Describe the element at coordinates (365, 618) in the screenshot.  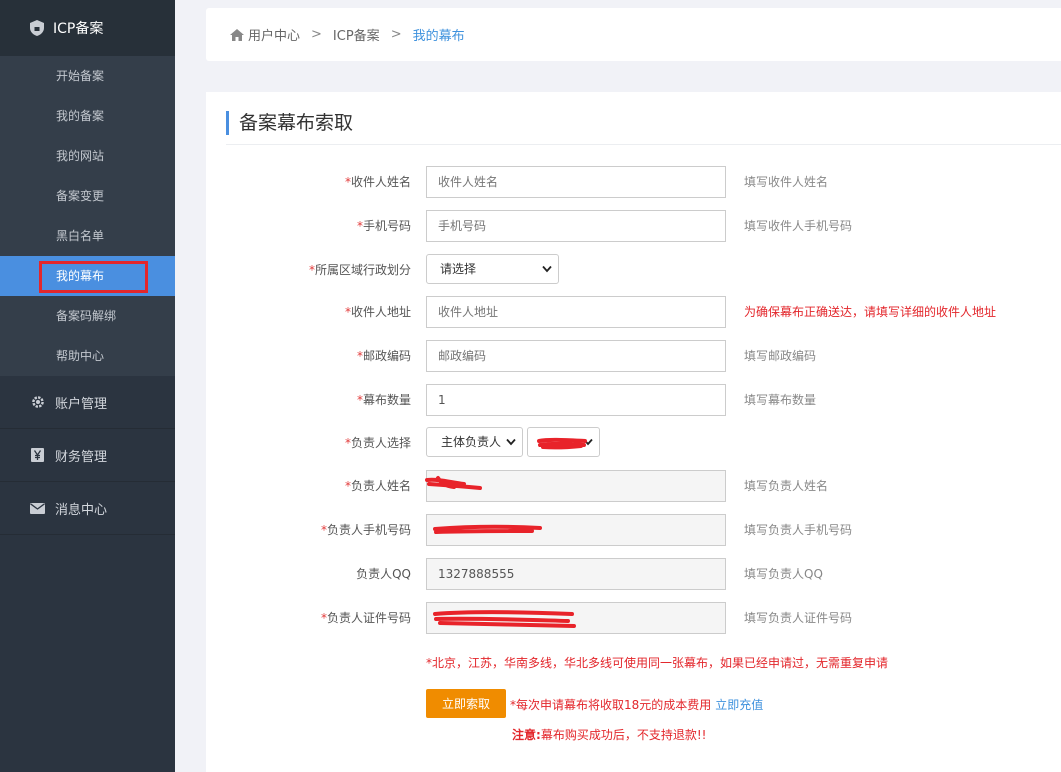
I see `label-principal-id: *负责人证件号码` at that location.